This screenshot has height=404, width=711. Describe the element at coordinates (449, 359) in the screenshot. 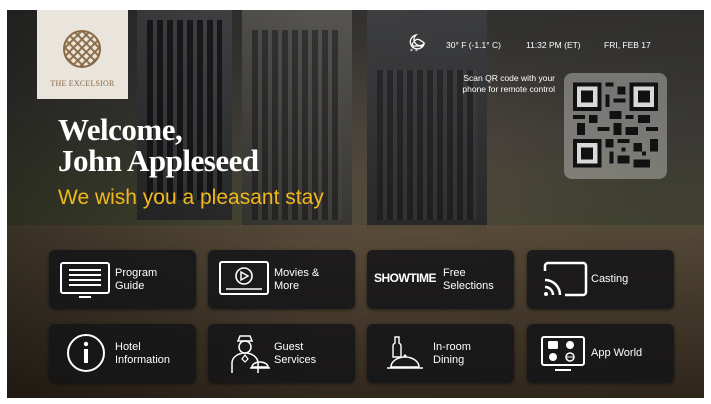

I see `tile-label-line2: Dining` at that location.